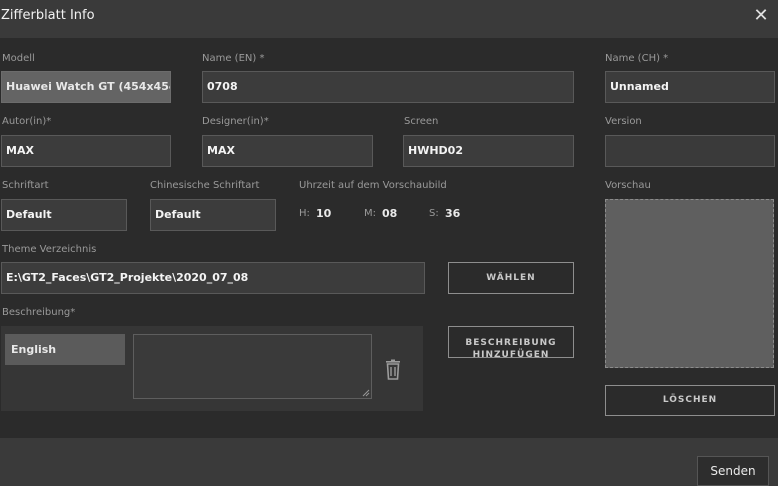 The height and width of the screenshot is (486, 778). What do you see at coordinates (511, 278) in the screenshot?
I see `choose-button: WÄHLEN` at bounding box center [511, 278].